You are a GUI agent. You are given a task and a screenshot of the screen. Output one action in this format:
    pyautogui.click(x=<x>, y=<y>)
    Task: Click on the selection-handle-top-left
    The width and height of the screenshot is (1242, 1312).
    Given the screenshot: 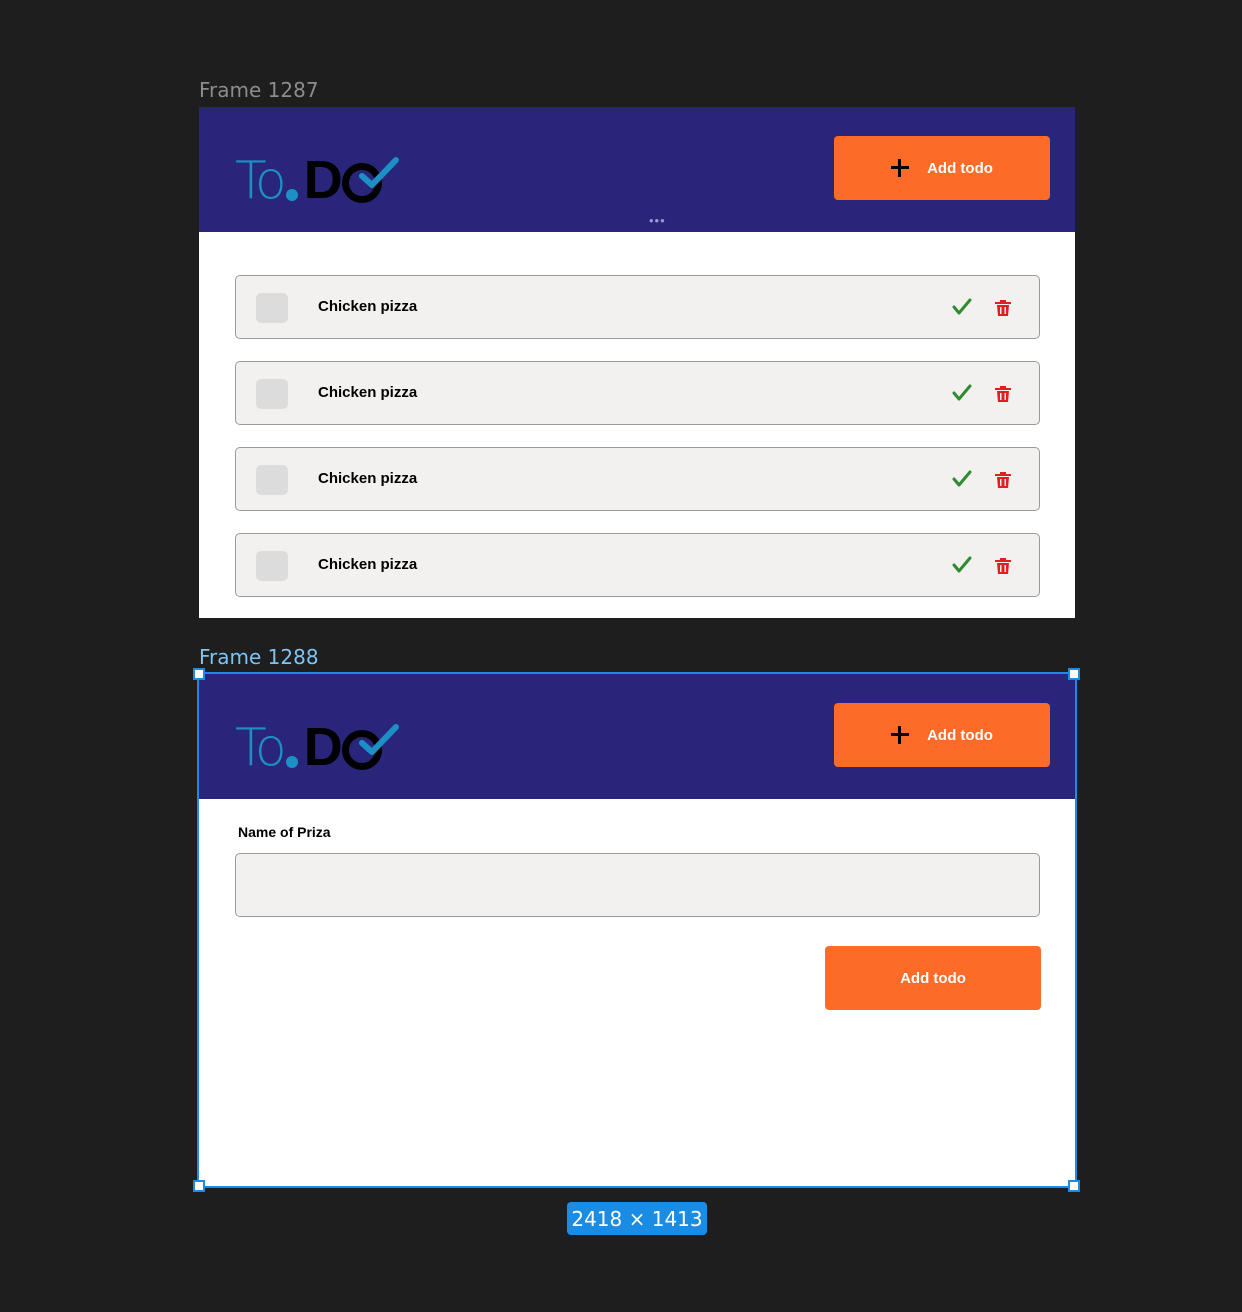 What is the action you would take?
    pyautogui.click(x=199, y=674)
    